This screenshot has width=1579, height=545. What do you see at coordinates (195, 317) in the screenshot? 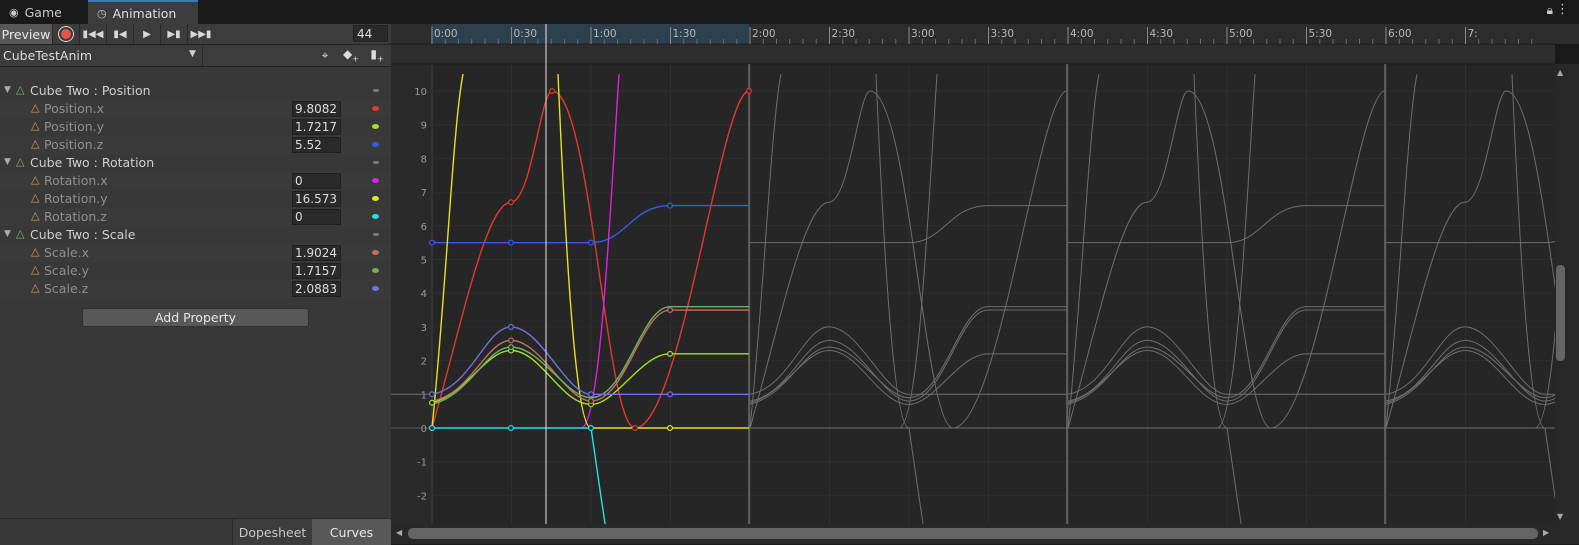
I see `add-property-button: Add Property` at bounding box center [195, 317].